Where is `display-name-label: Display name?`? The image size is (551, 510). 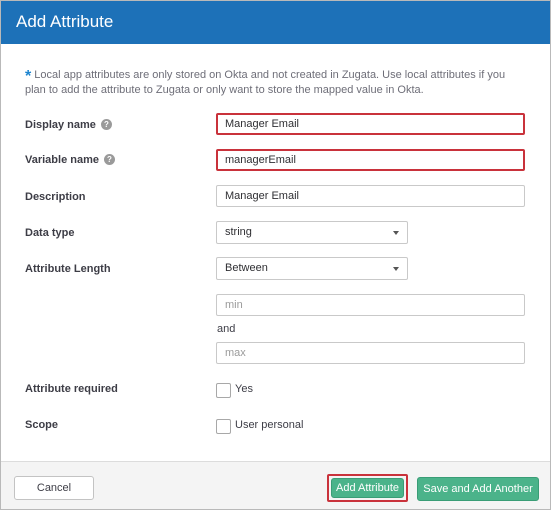 display-name-label: Display name? is located at coordinates (68, 125).